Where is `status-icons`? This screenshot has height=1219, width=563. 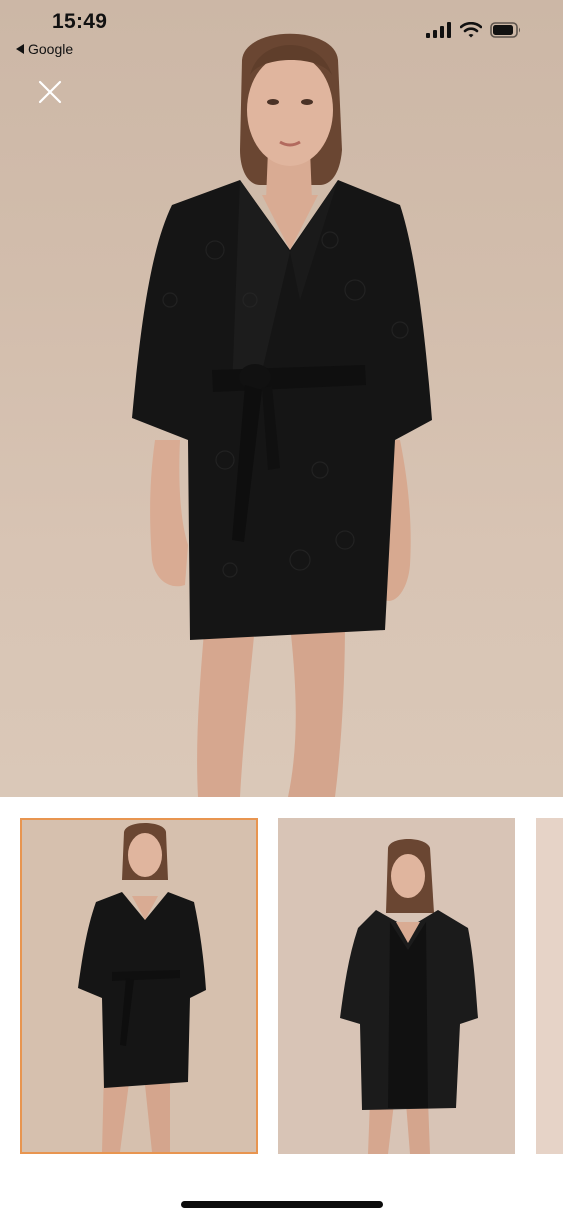
status-icons is located at coordinates (474, 30).